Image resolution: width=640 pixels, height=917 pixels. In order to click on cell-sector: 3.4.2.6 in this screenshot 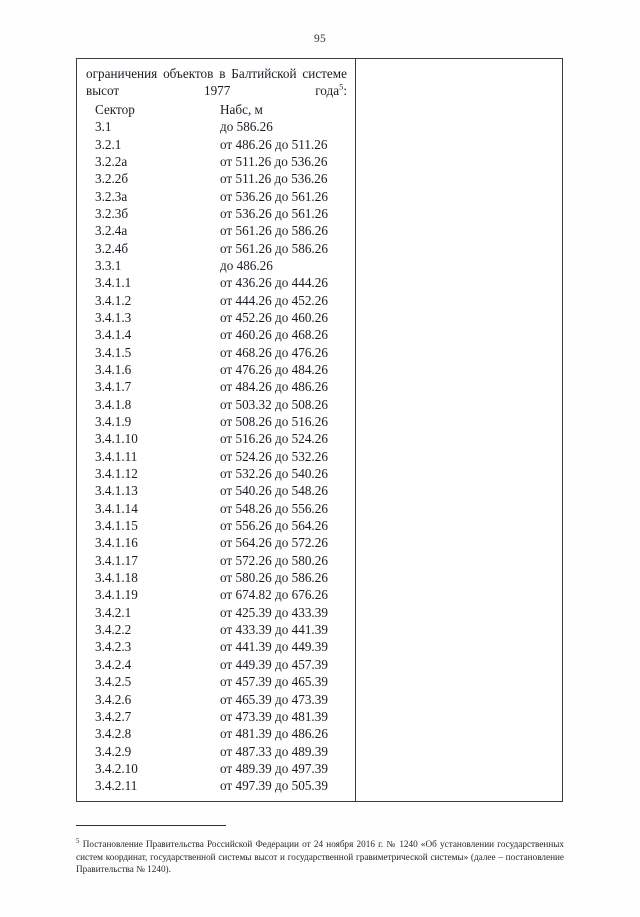, I will do `click(113, 699)`.